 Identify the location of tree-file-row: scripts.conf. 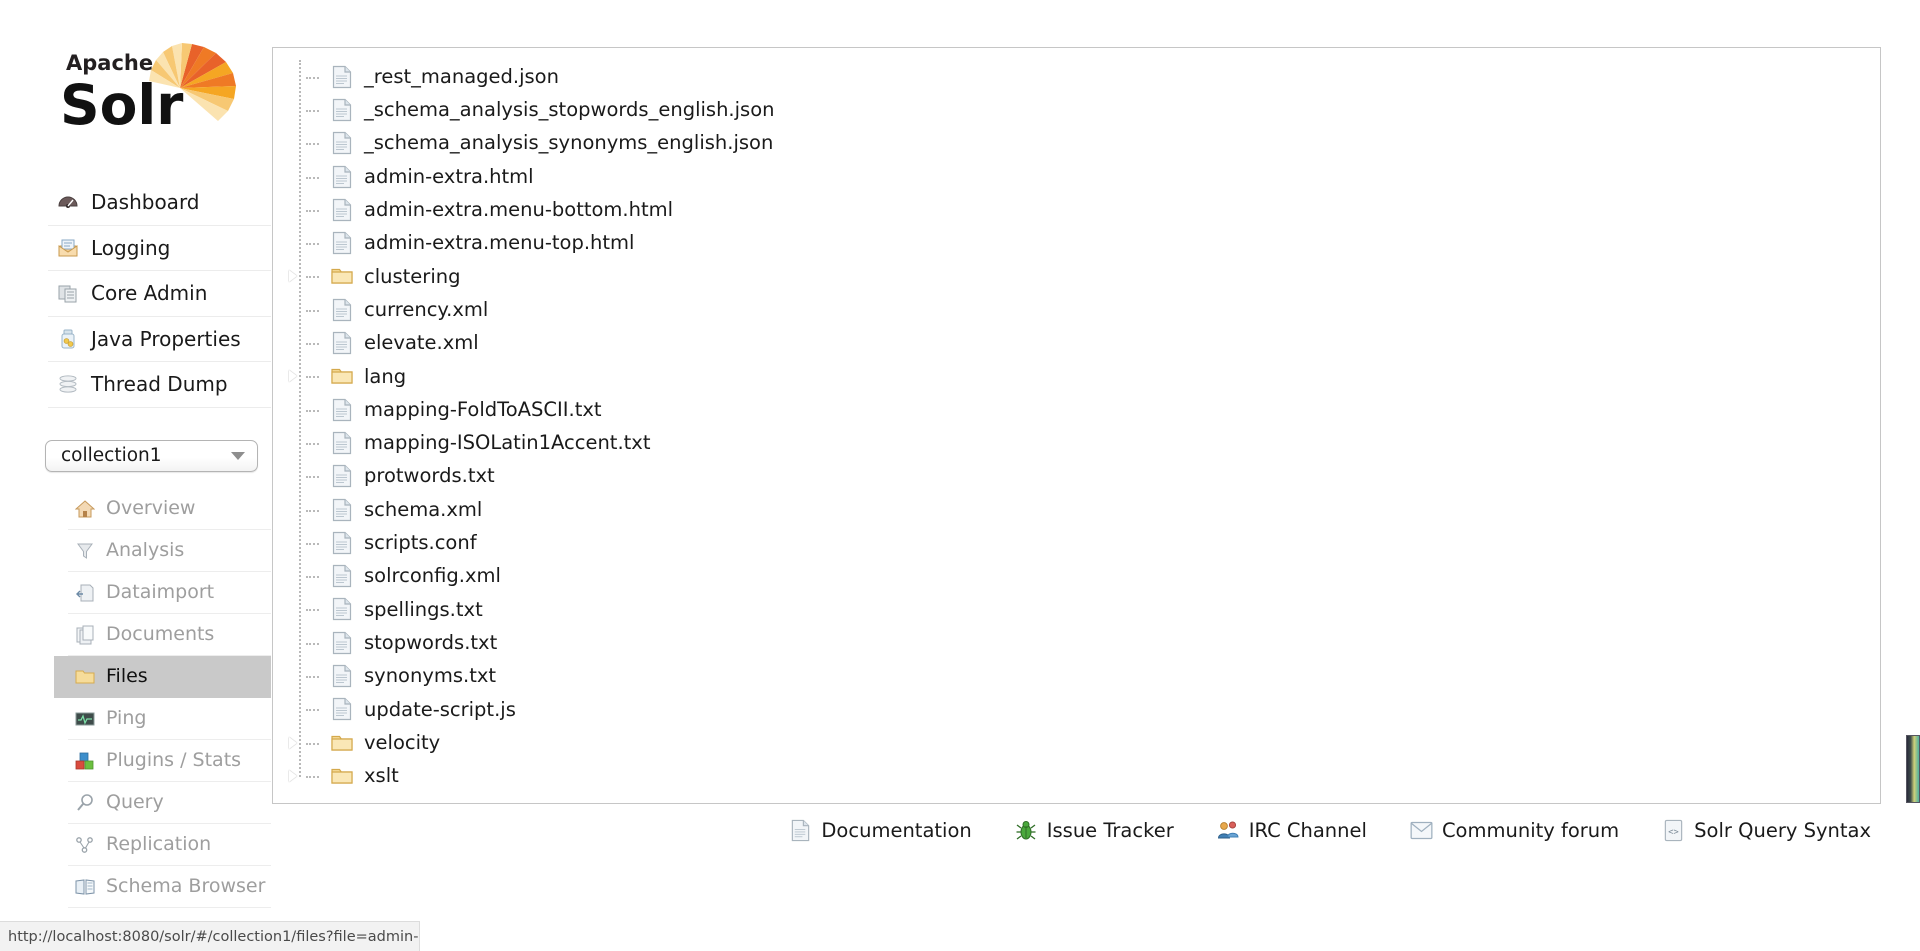
(1049, 542).